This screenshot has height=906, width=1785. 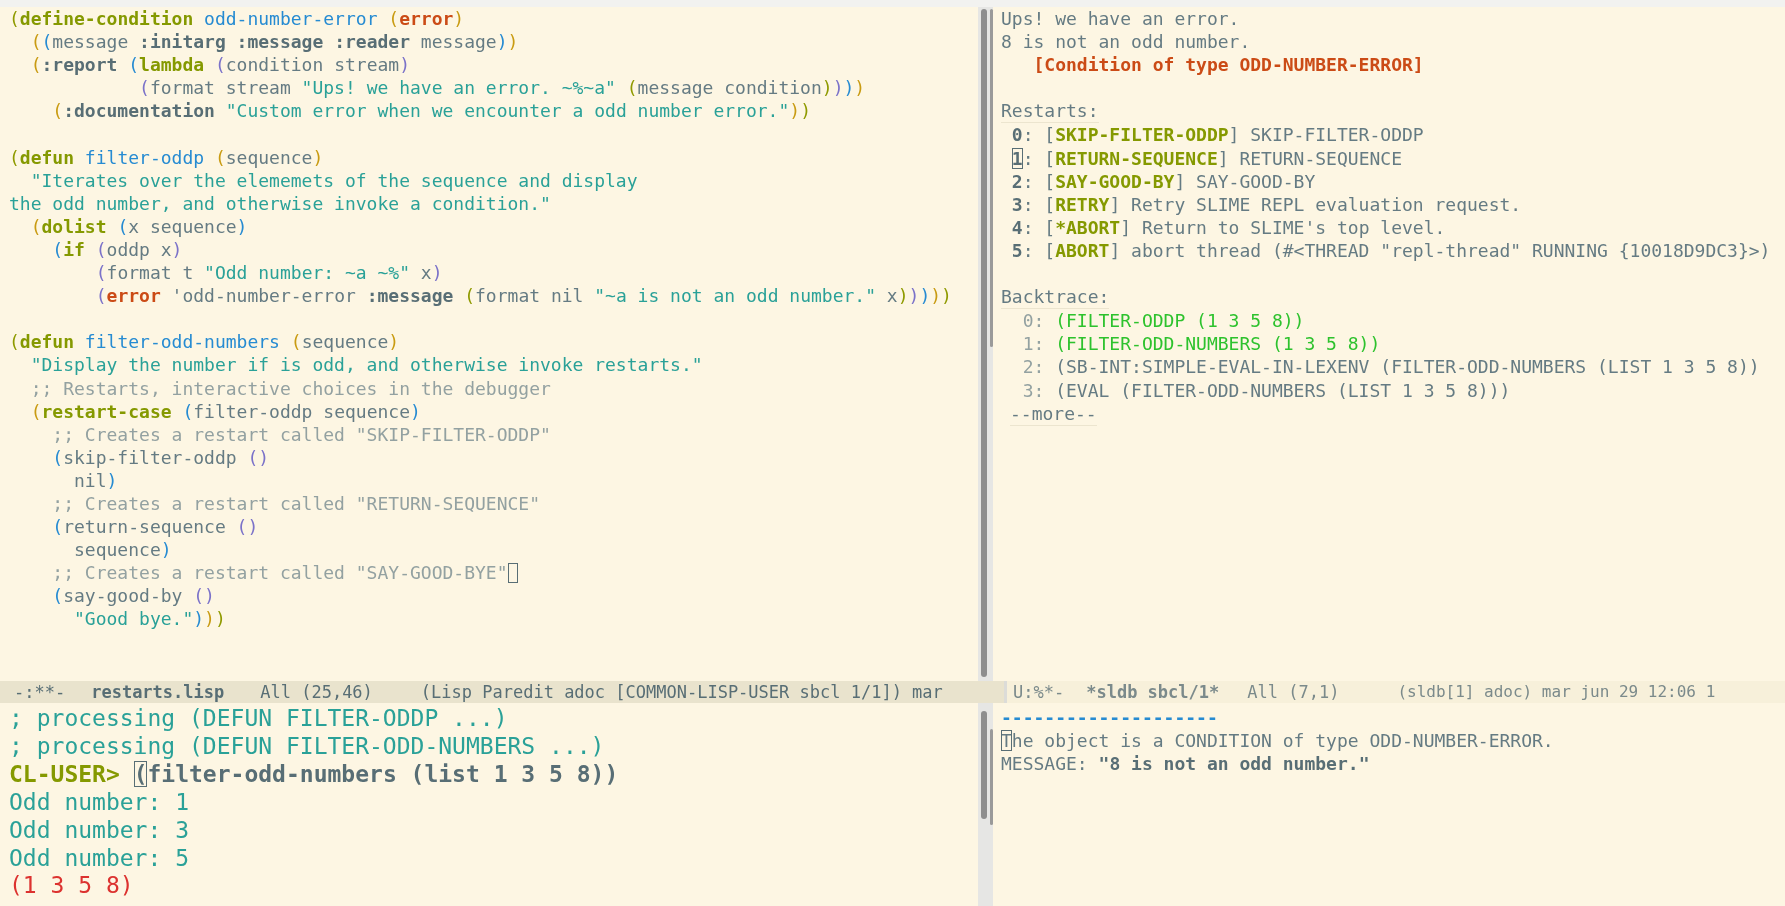 What do you see at coordinates (1126, 42) in the screenshot?
I see `error-message: 8 is not an odd number.` at bounding box center [1126, 42].